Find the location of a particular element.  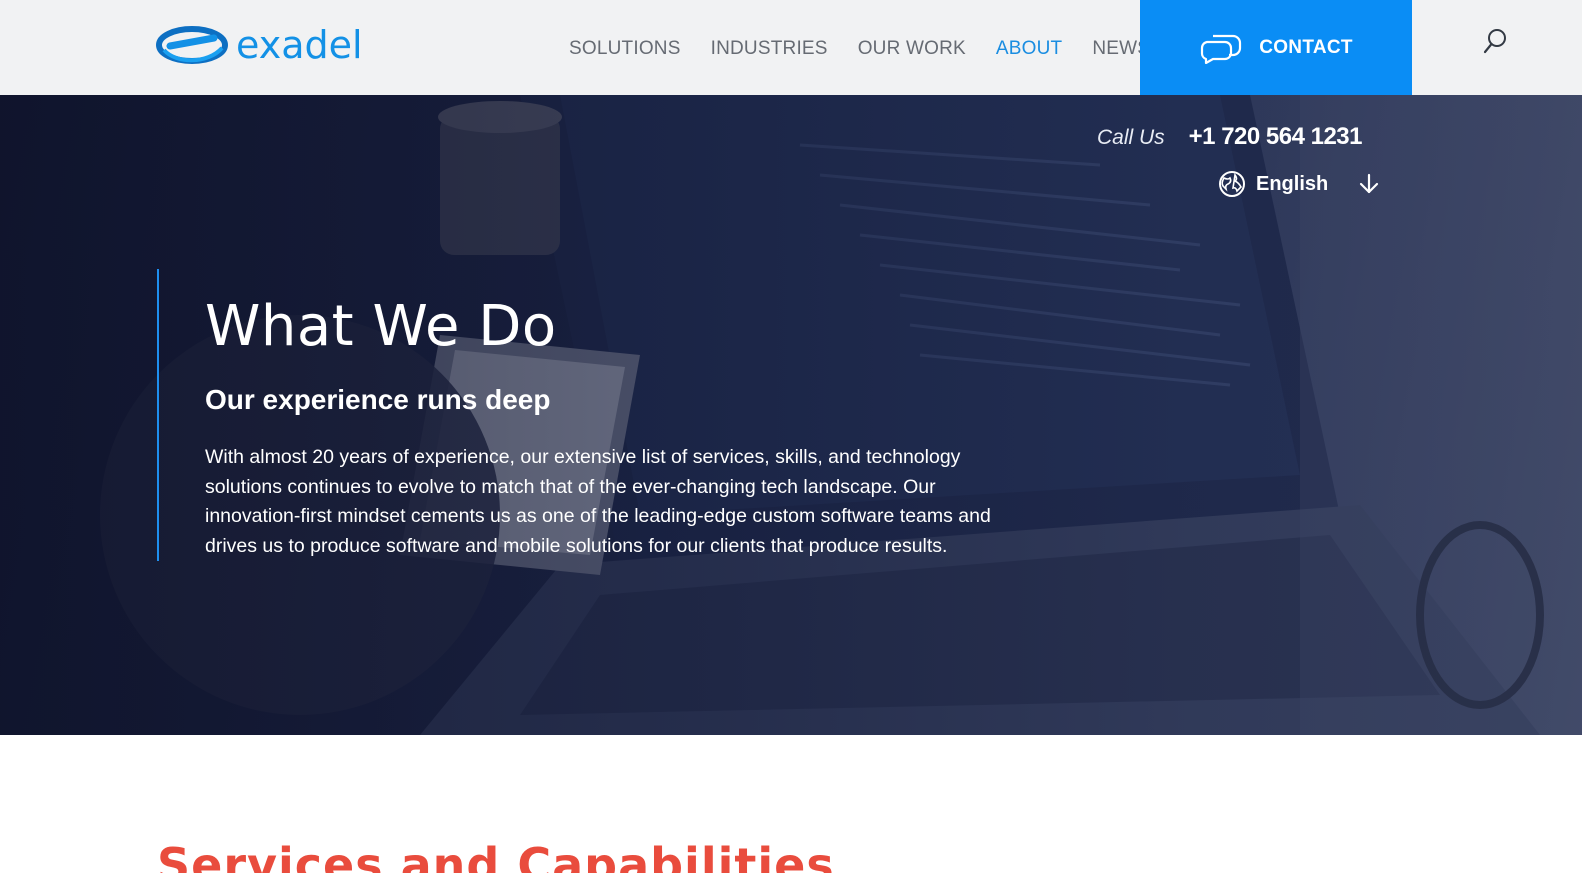

exadel-logo: exadel is located at coordinates (266, 45).